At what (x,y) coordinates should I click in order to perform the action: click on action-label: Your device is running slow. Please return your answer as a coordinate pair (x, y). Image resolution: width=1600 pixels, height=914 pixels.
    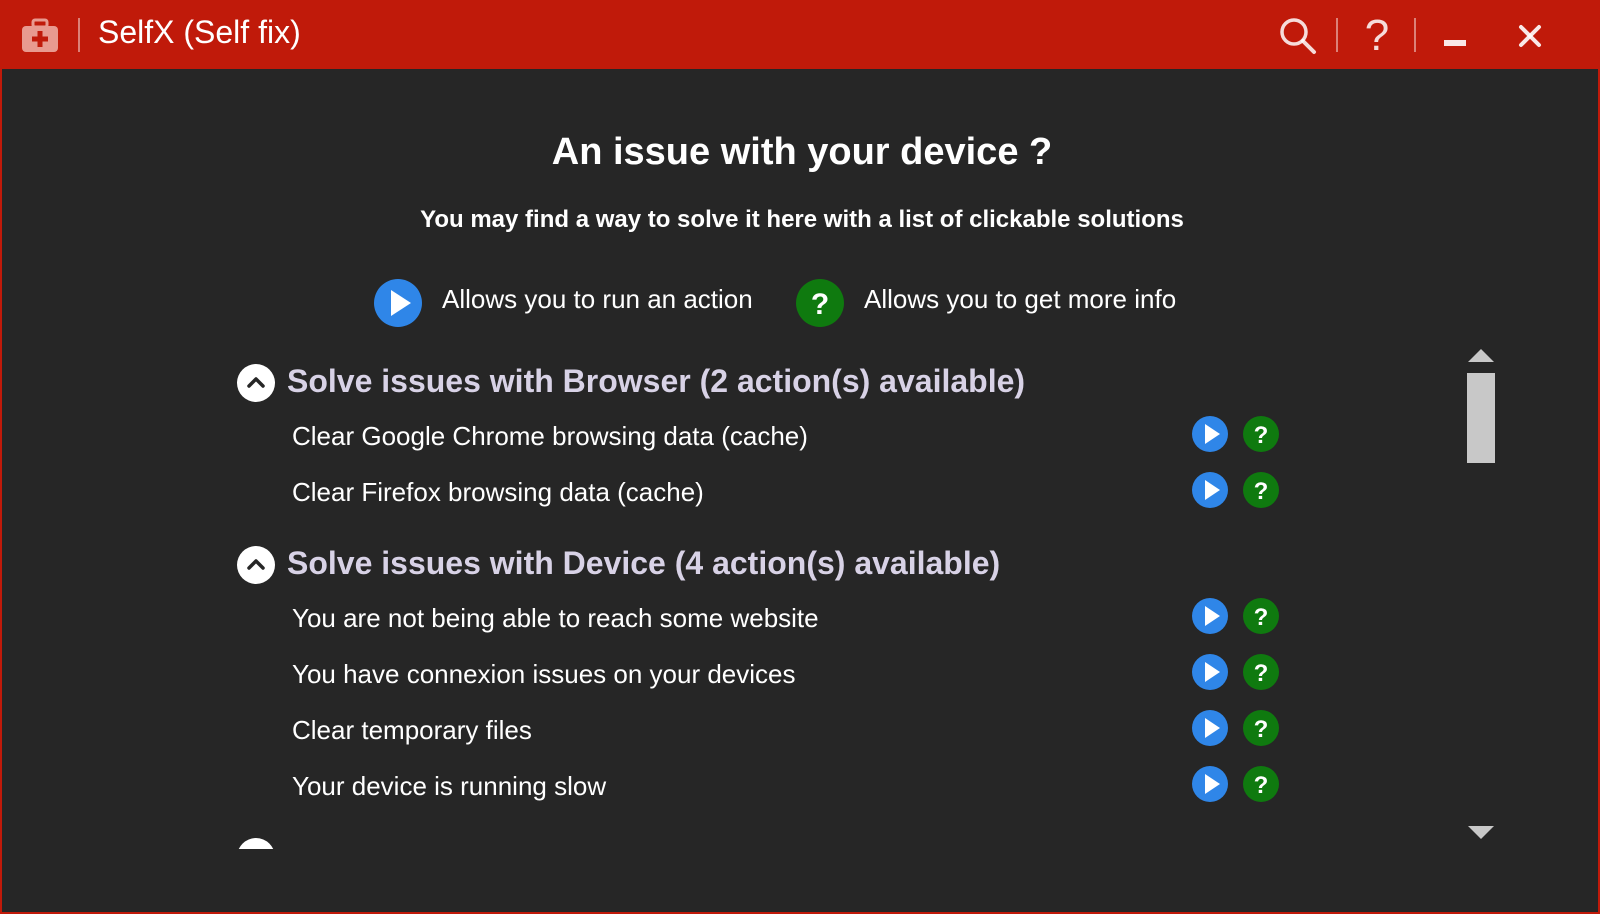
    Looking at the image, I should click on (449, 786).